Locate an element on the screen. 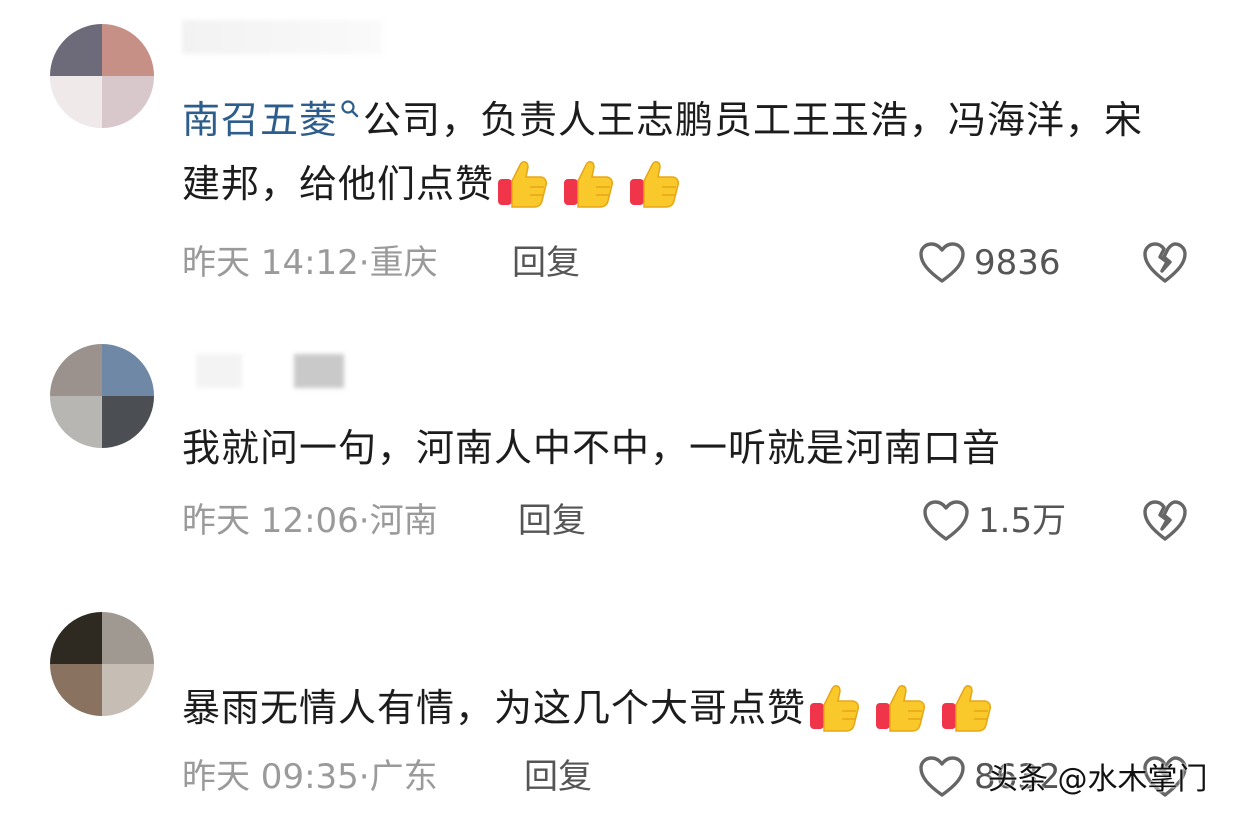  like-count: 9836 is located at coordinates (1017, 263).